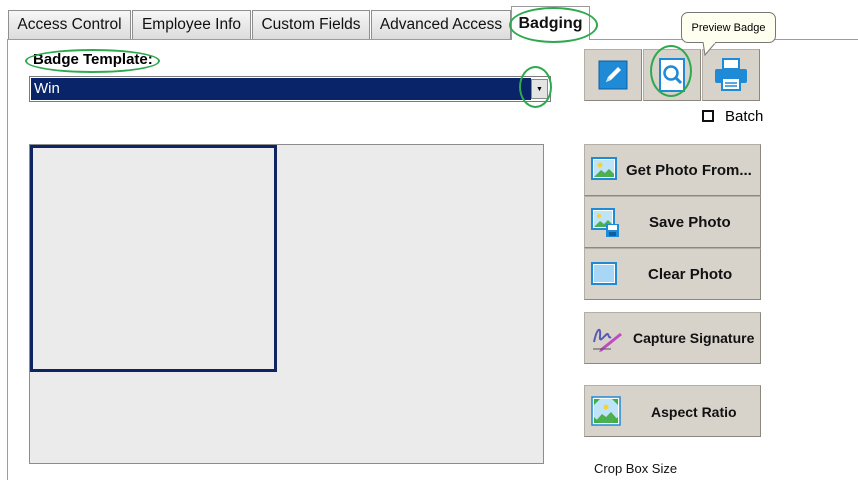 The height and width of the screenshot is (480, 858). I want to click on signature-icon, so click(607, 340).